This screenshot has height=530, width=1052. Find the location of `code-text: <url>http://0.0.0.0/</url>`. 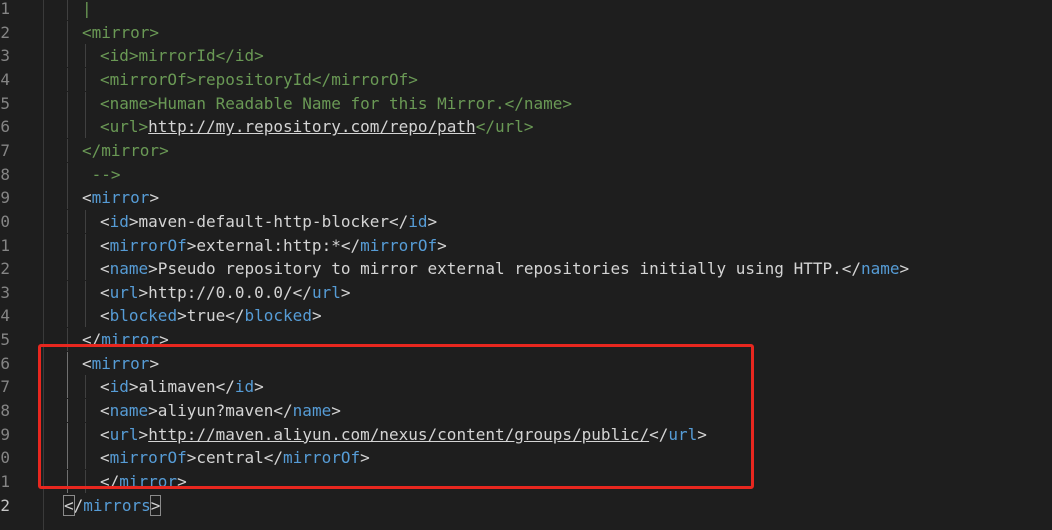

code-text: <url>http://0.0.0.0/</url> is located at coordinates (207, 292).